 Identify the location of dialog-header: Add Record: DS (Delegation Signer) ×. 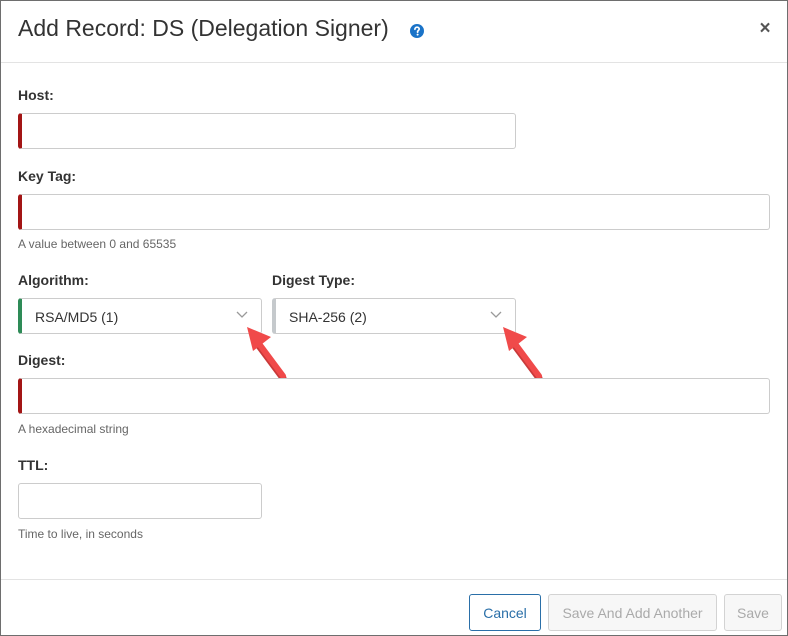
(394, 32).